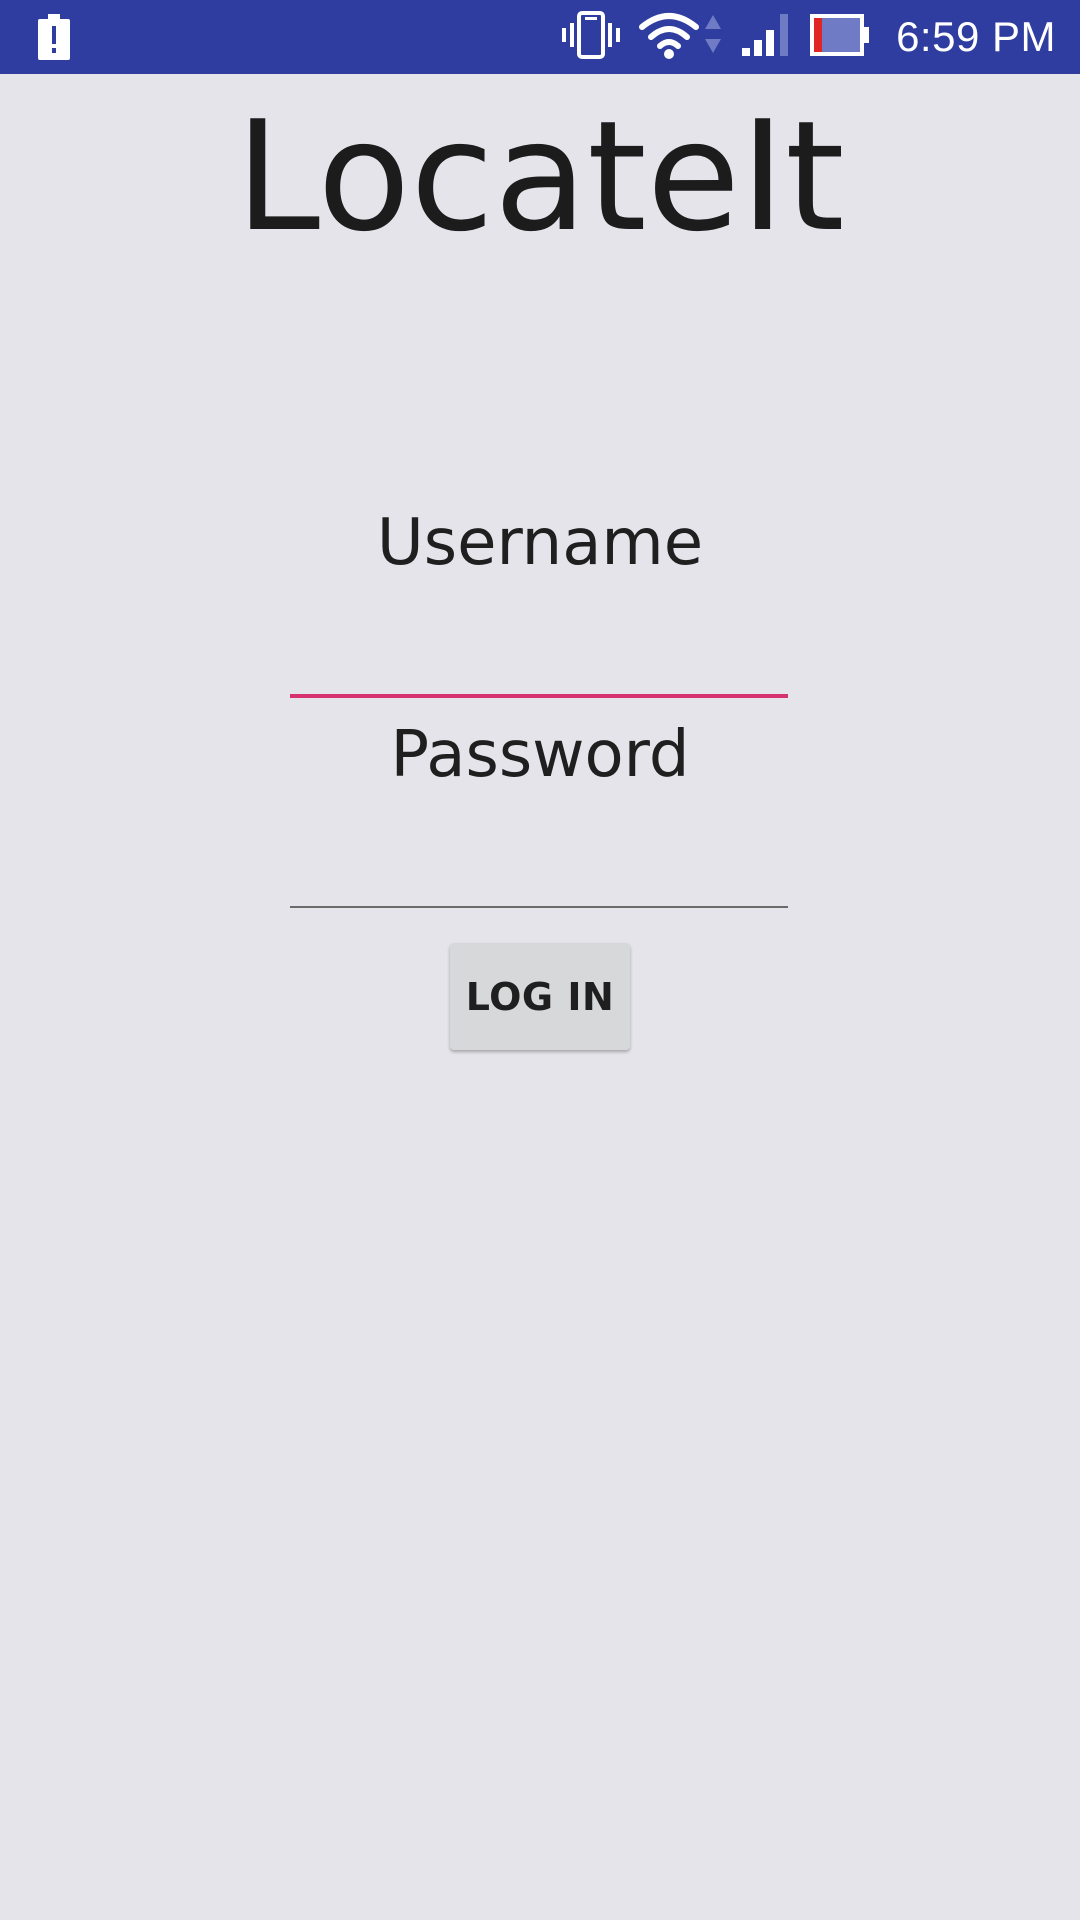  Describe the element at coordinates (539, 877) in the screenshot. I see `password-input` at that location.